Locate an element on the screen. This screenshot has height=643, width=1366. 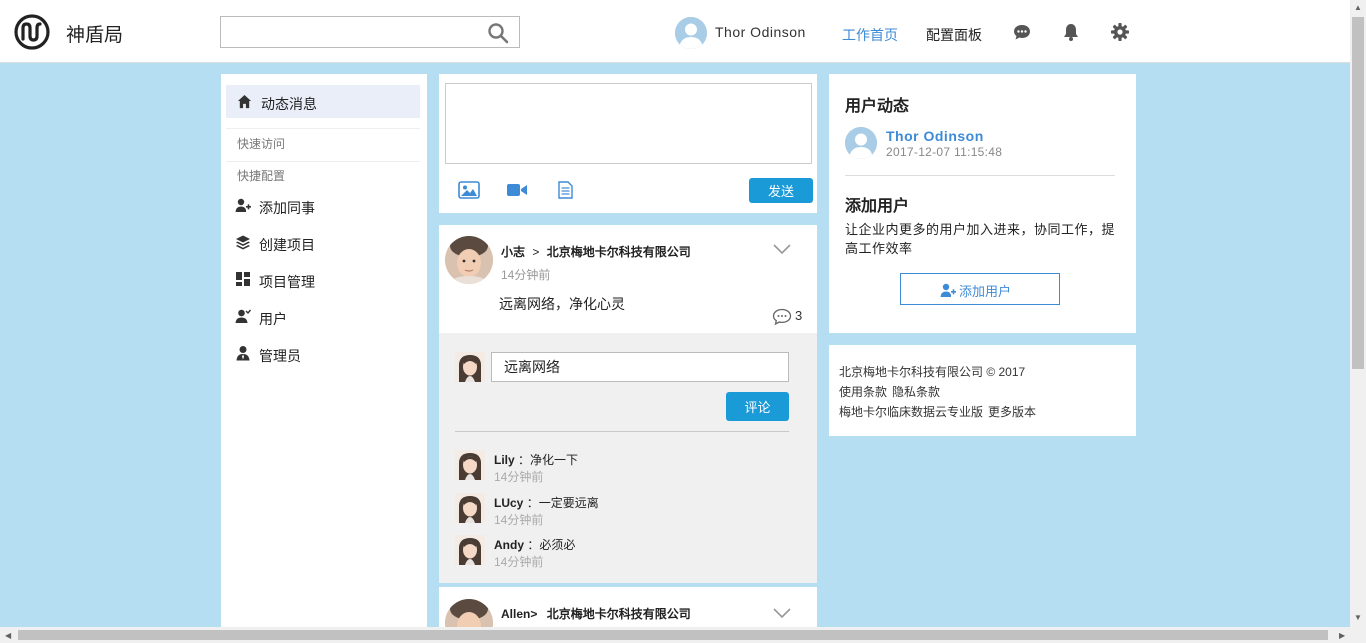
more-versions-link: 更多版本 is located at coordinates (1012, 412).